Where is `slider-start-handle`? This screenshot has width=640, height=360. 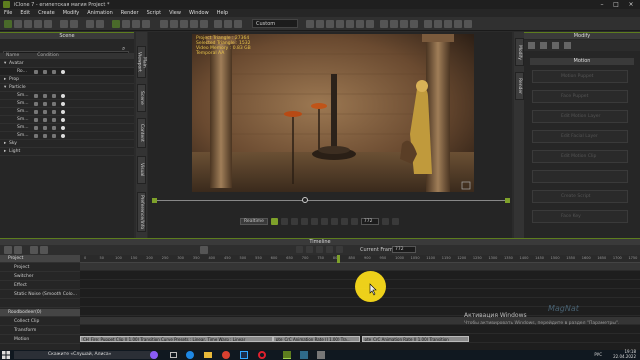 slider-start-handle is located at coordinates (154, 200).